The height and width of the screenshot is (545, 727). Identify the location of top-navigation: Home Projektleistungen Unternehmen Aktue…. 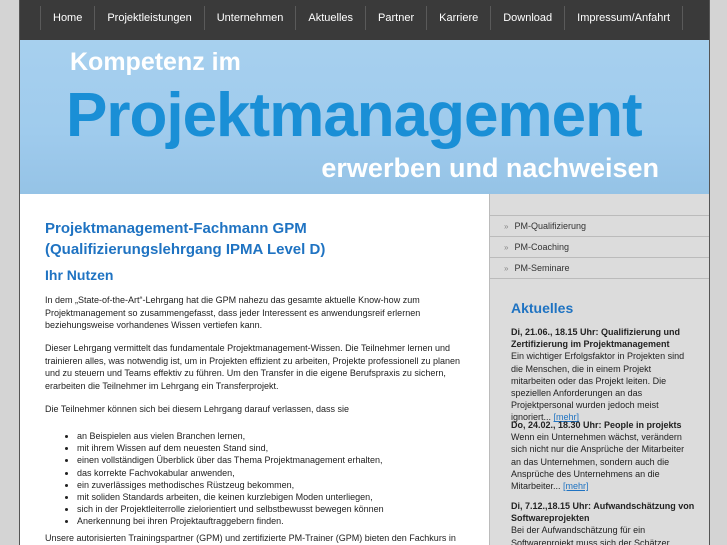
(364, 20).